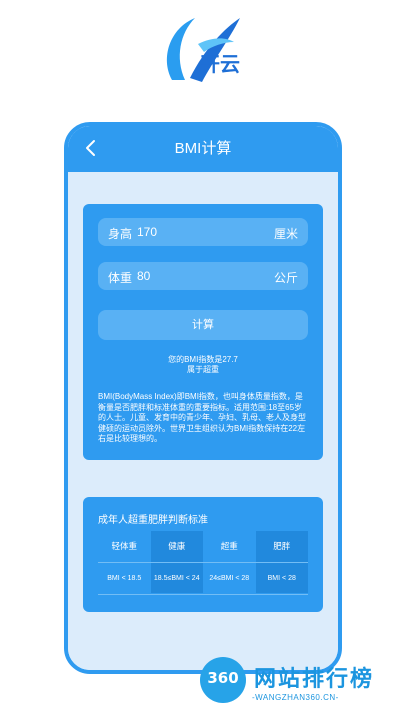  What do you see at coordinates (203, 594) in the screenshot?
I see `table-divider` at bounding box center [203, 594].